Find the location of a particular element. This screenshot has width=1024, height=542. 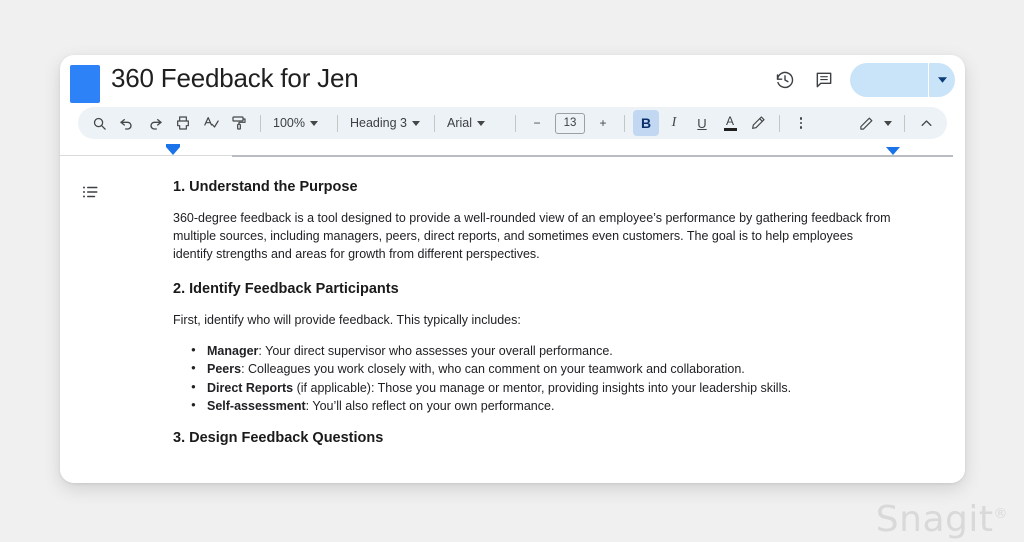

underline-label: U is located at coordinates (702, 123).